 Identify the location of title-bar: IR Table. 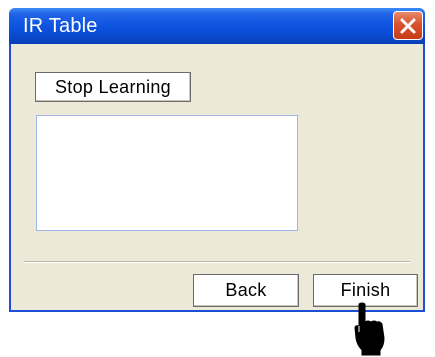
(217, 26).